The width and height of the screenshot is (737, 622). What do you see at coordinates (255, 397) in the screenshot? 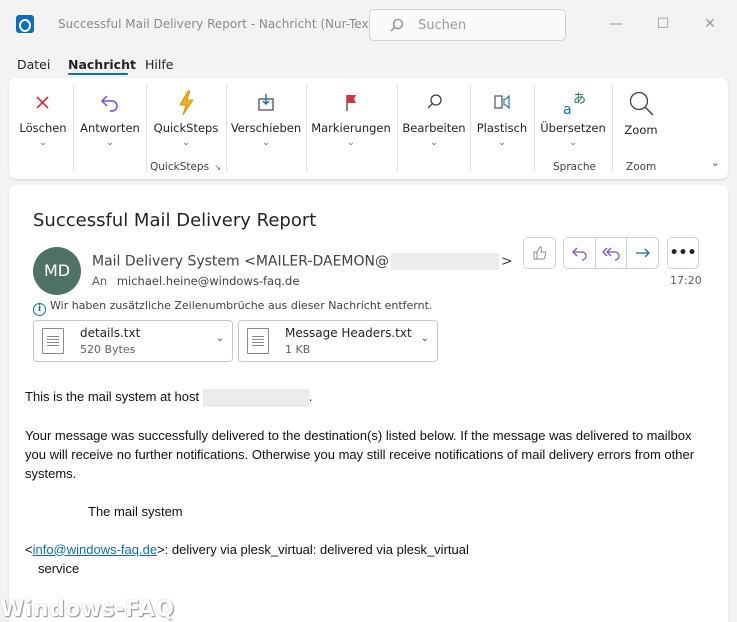
I see `redacted-host` at bounding box center [255, 397].